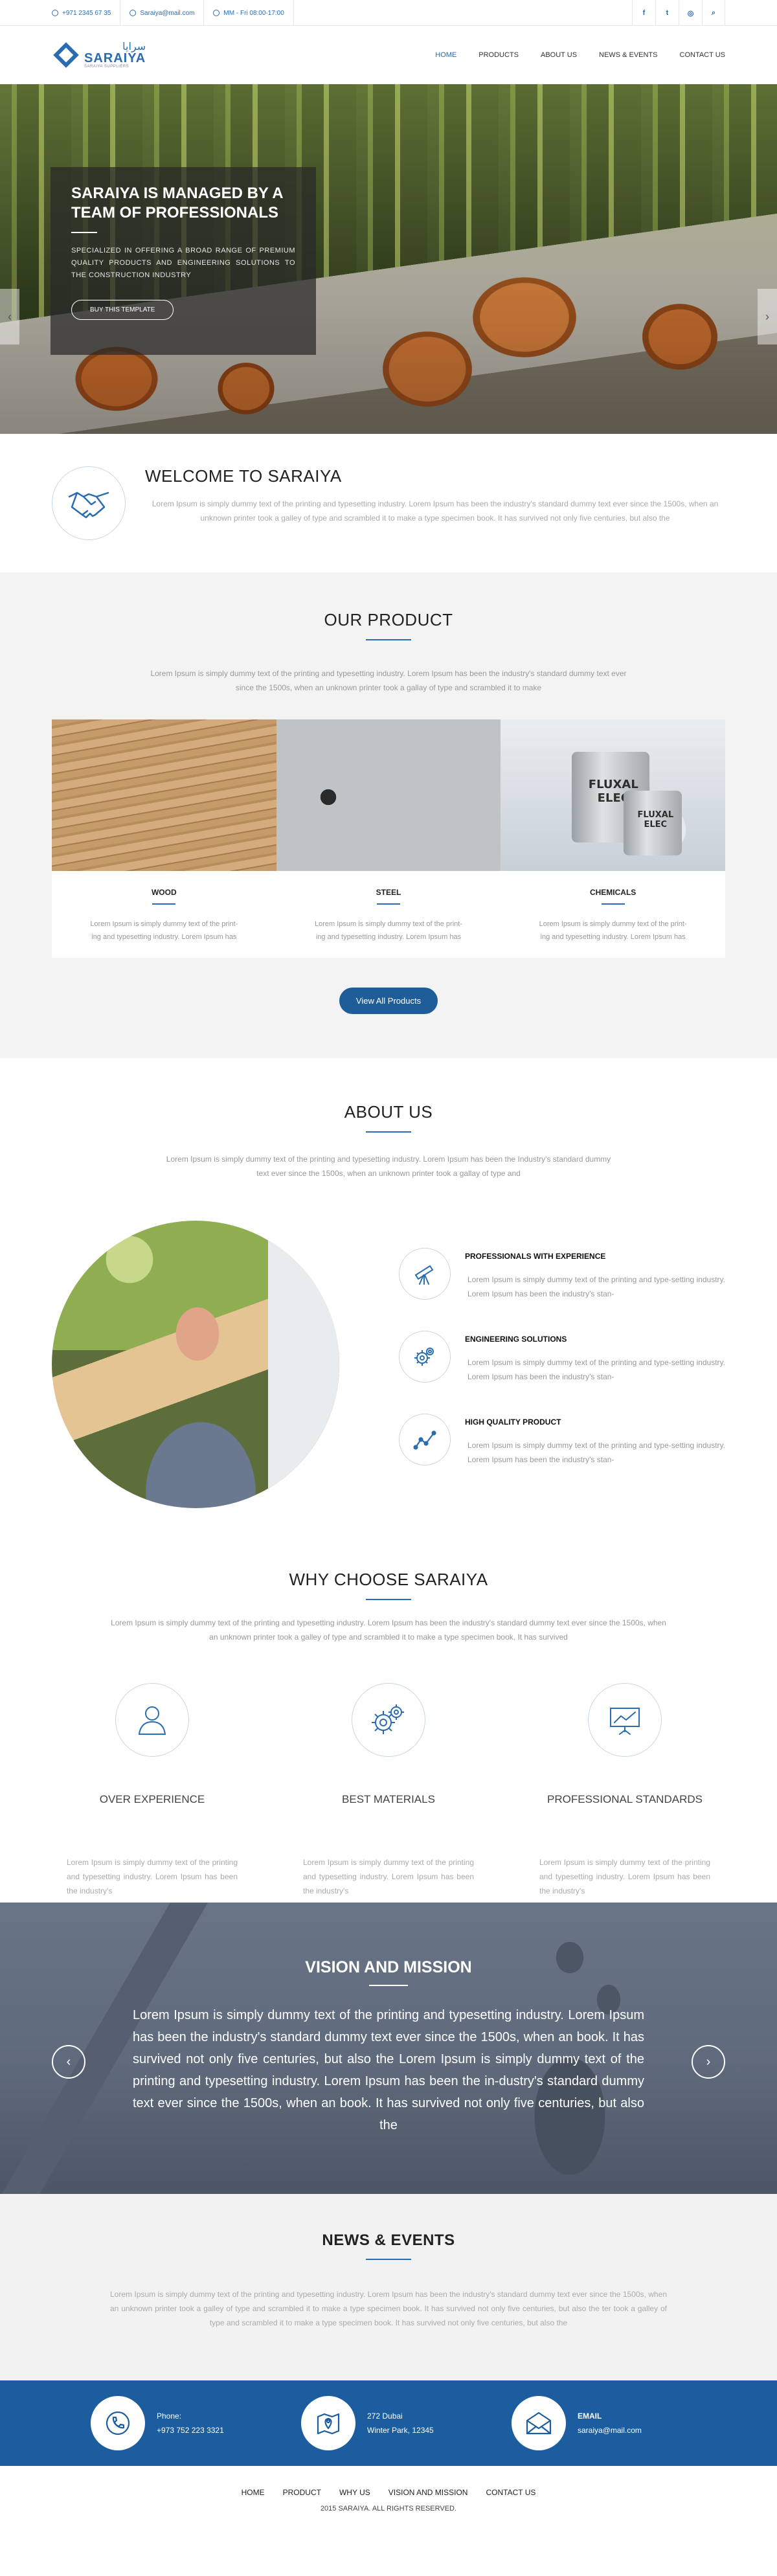  Describe the element at coordinates (167, 13) in the screenshot. I see `topbar-email-text: Saraiya@mail.com` at that location.